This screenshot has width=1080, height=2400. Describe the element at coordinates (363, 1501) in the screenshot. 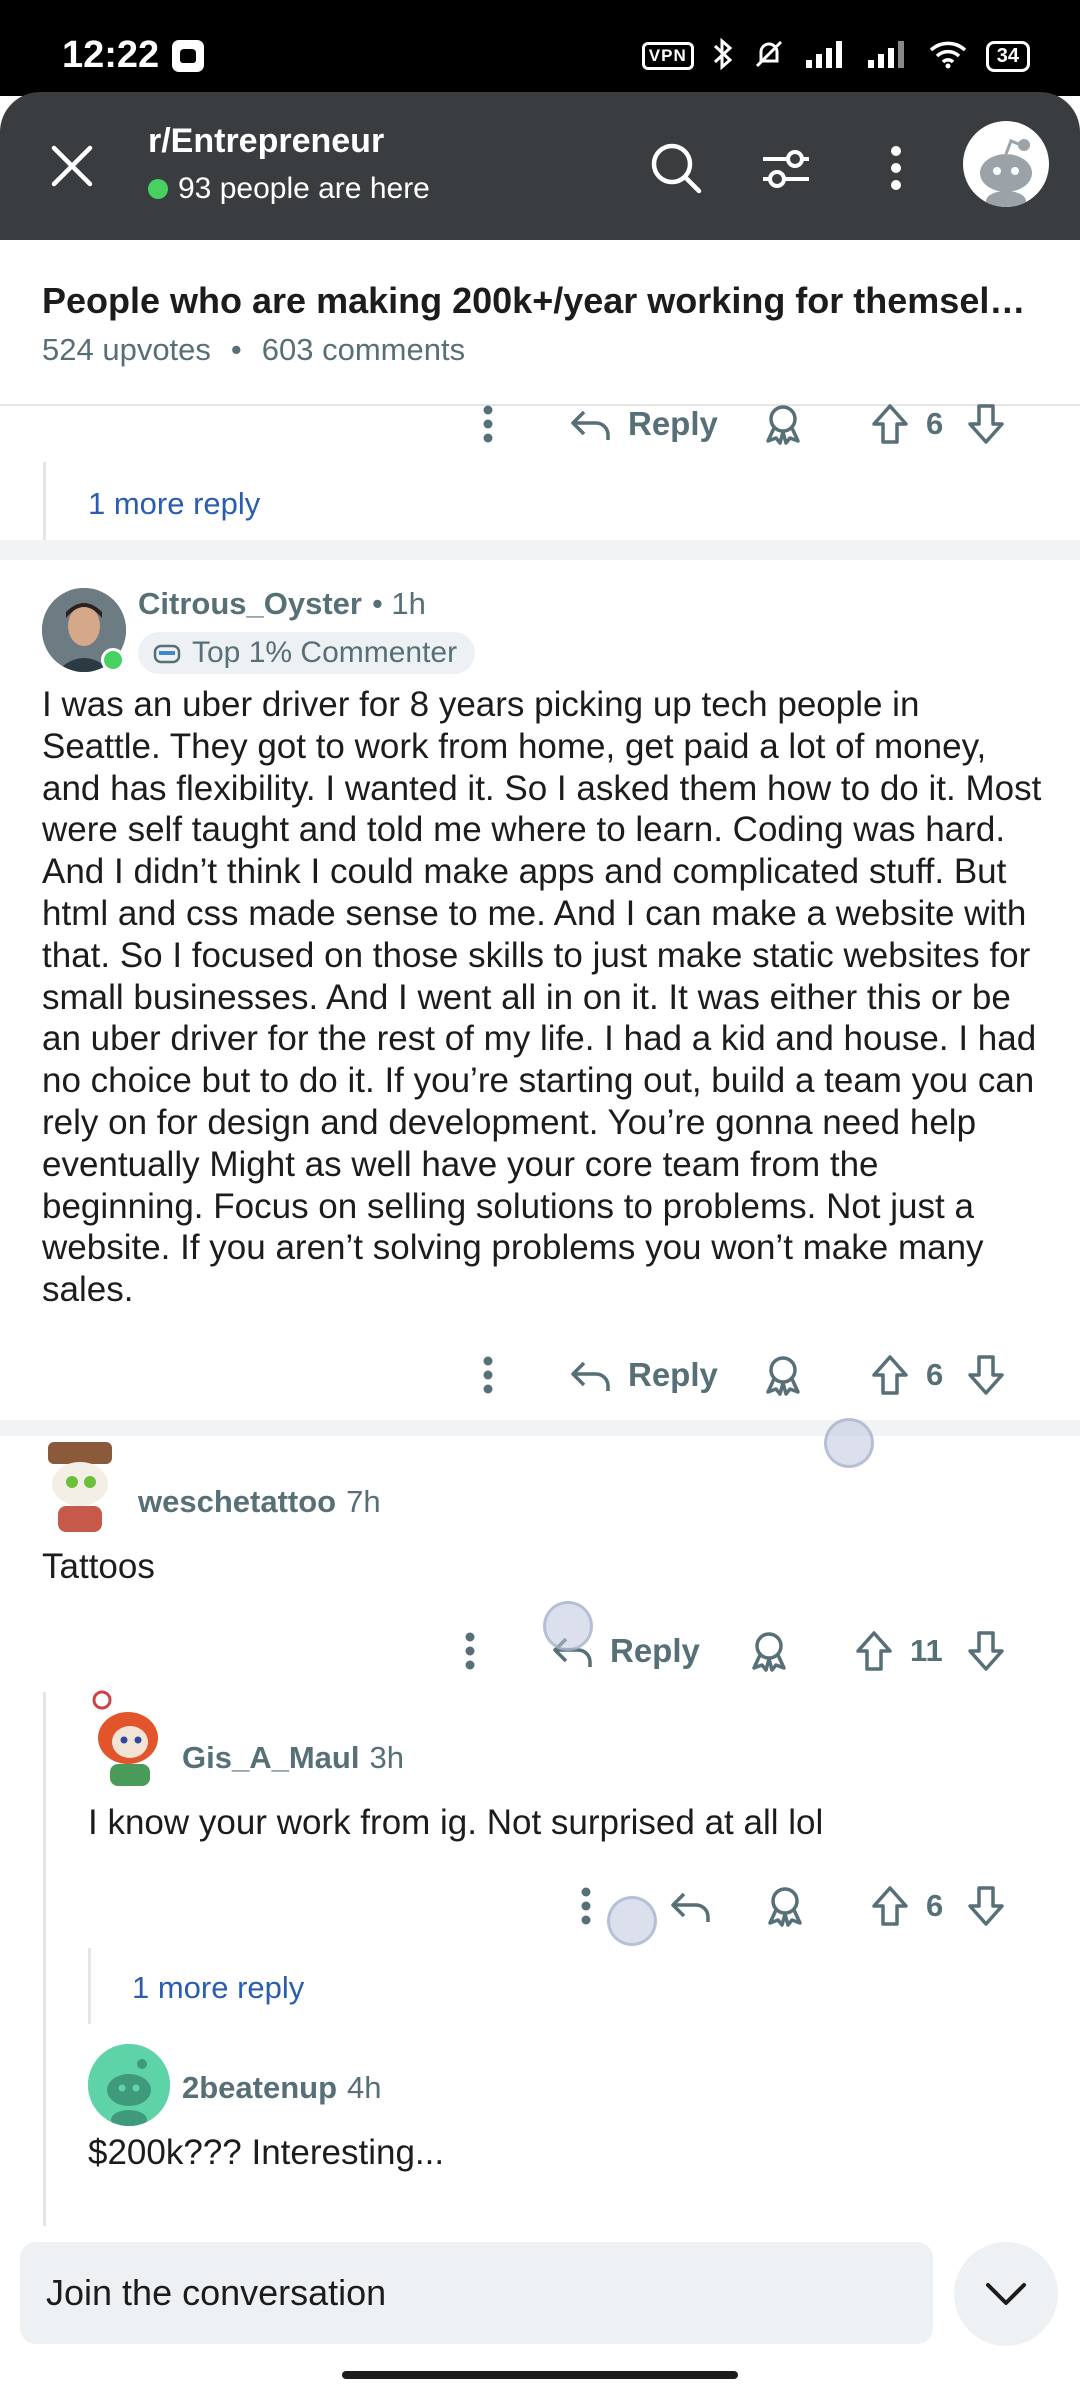

I see `comment-time: 7h` at that location.